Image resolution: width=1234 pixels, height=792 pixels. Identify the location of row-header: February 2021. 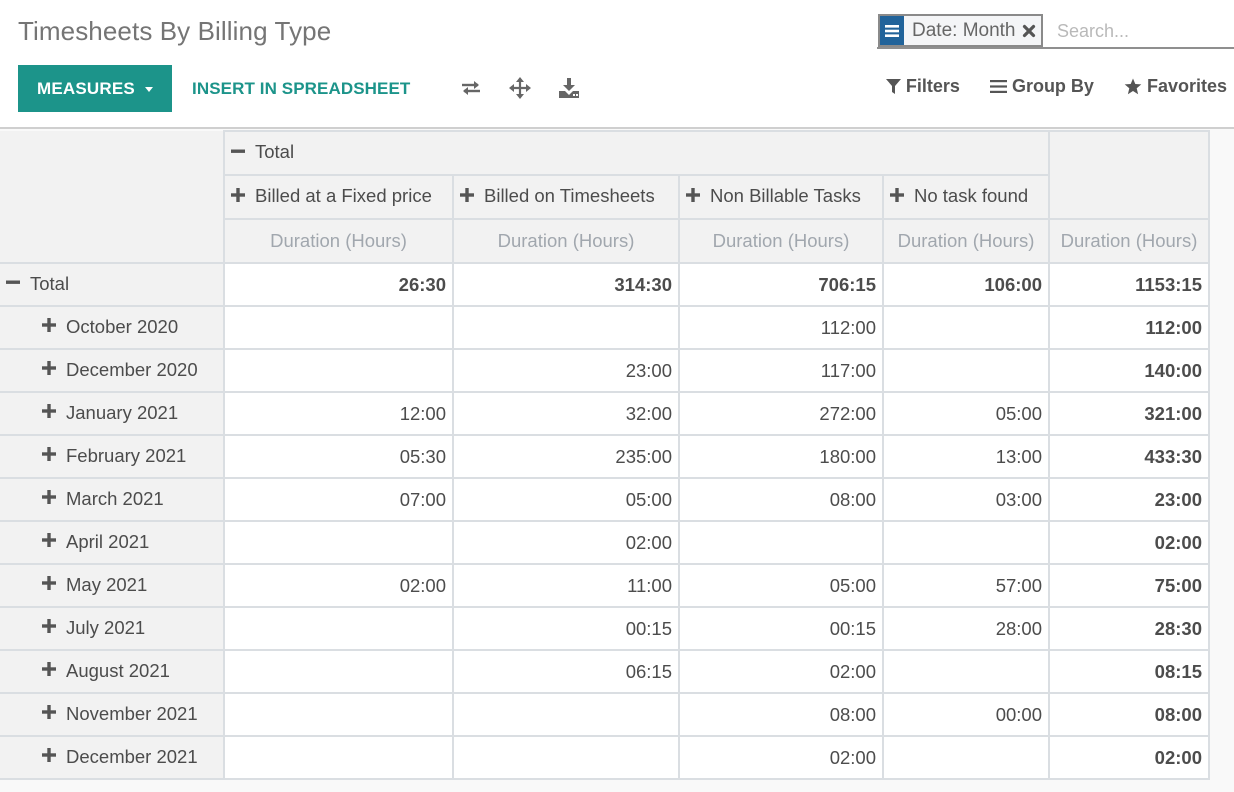
(112, 456).